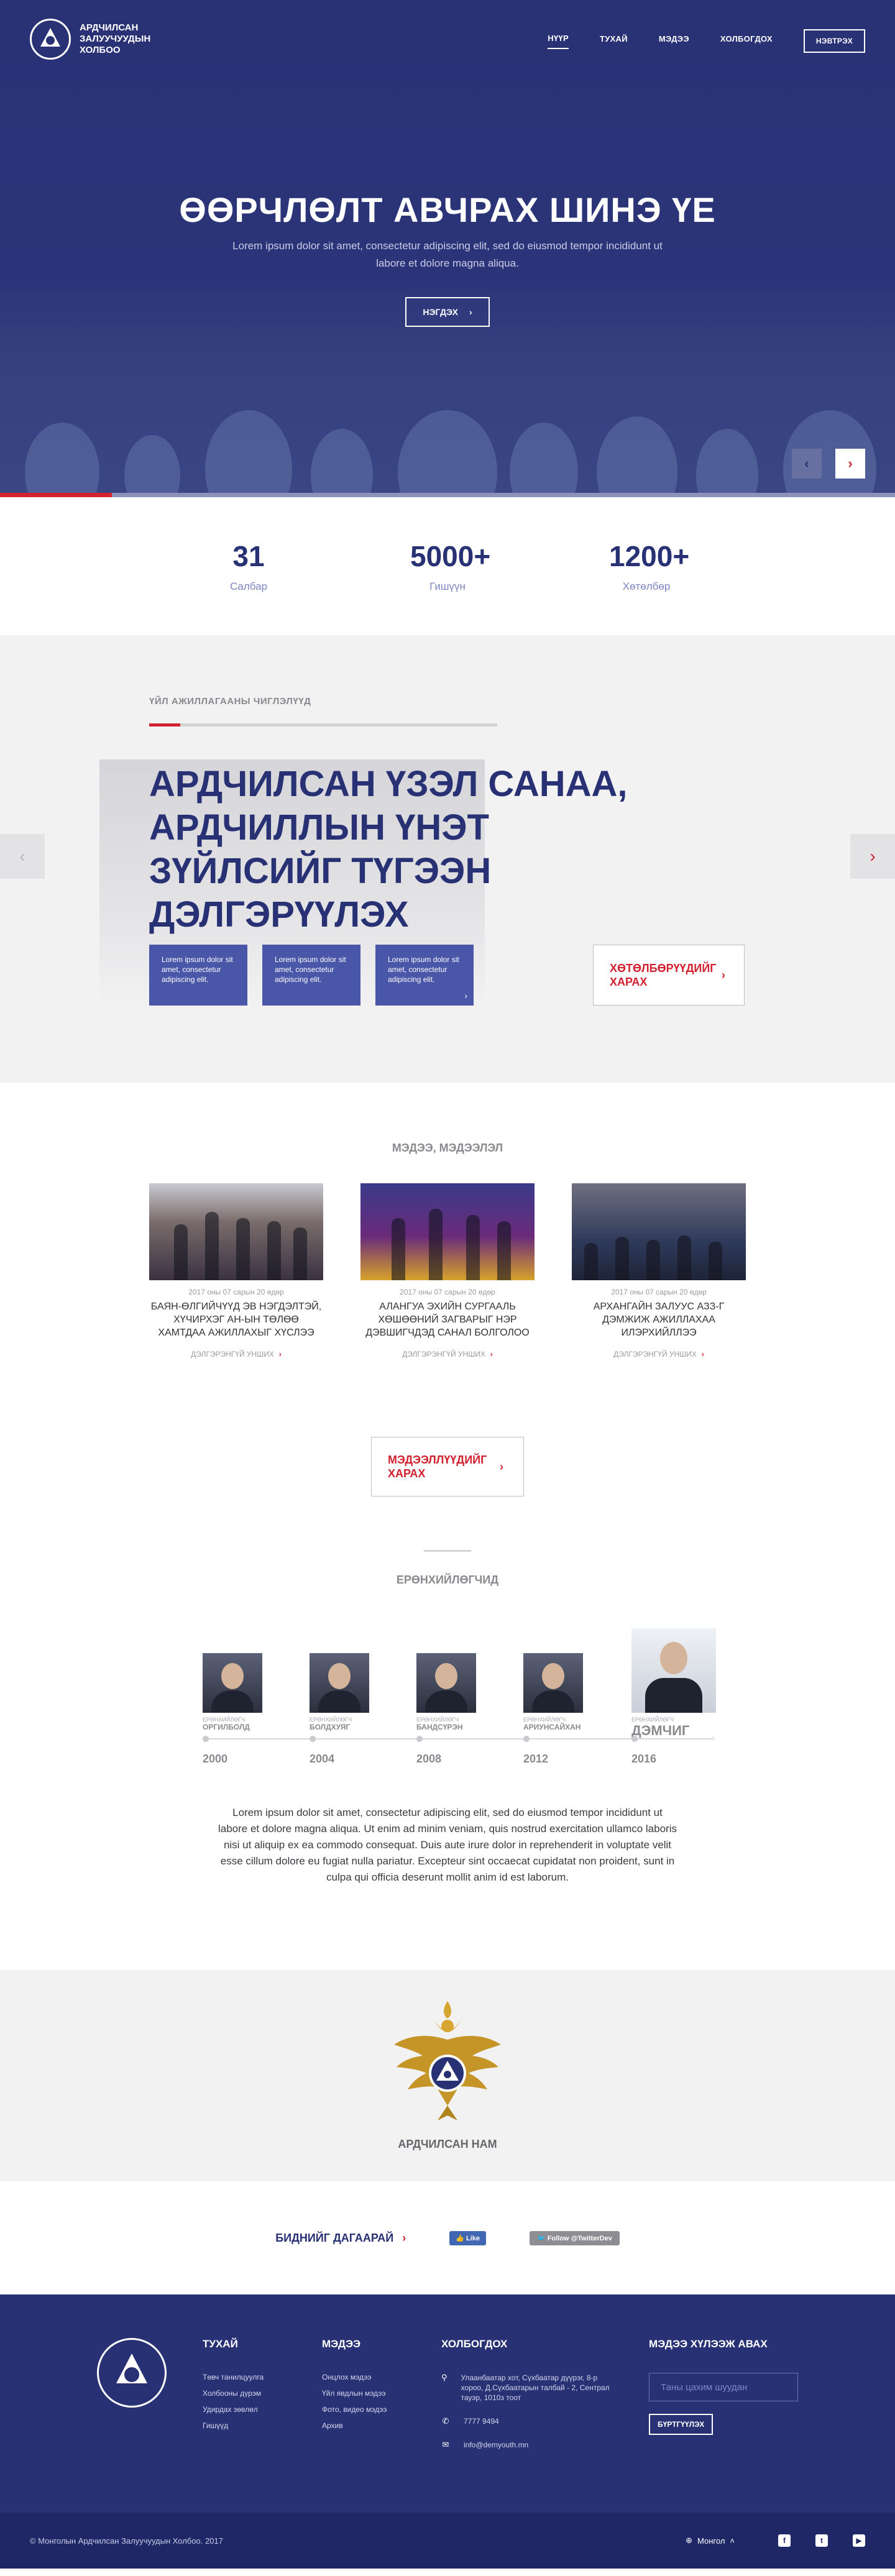 Image resolution: width=895 pixels, height=2576 pixels. What do you see at coordinates (447, 1580) in the screenshot?
I see `leaders-heading: ЕРӨНХИЙЛӨГЧИД` at bounding box center [447, 1580].